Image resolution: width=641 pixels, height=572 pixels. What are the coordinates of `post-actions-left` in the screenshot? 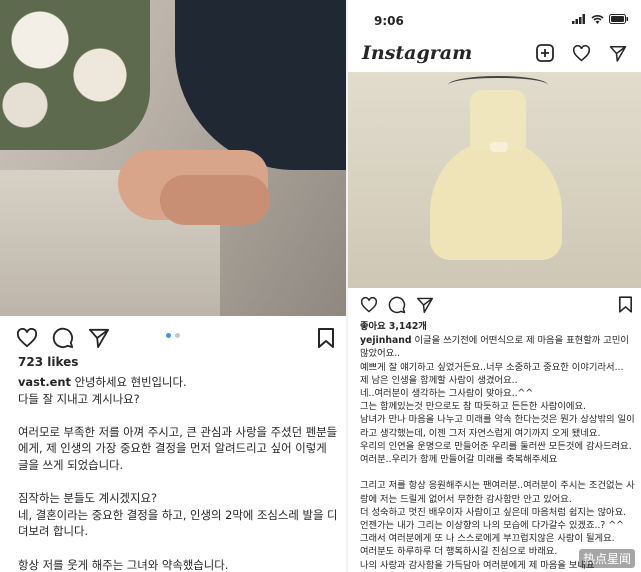 It's located at (63, 338).